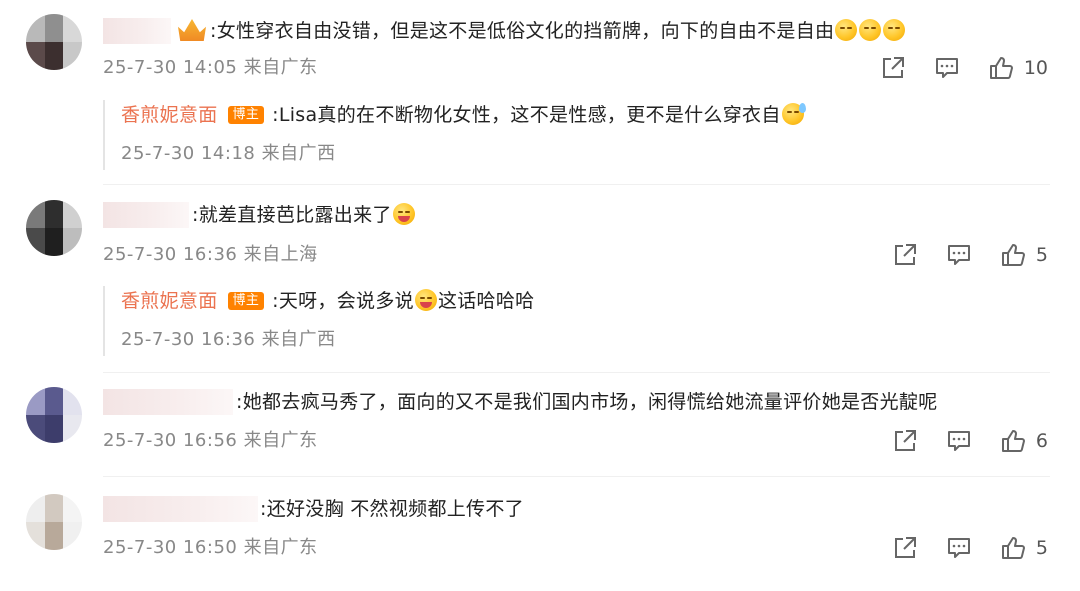 Image resolution: width=1080 pixels, height=591 pixels. I want to click on comment-text: :就差直接芭比露出来了, so click(304, 215).